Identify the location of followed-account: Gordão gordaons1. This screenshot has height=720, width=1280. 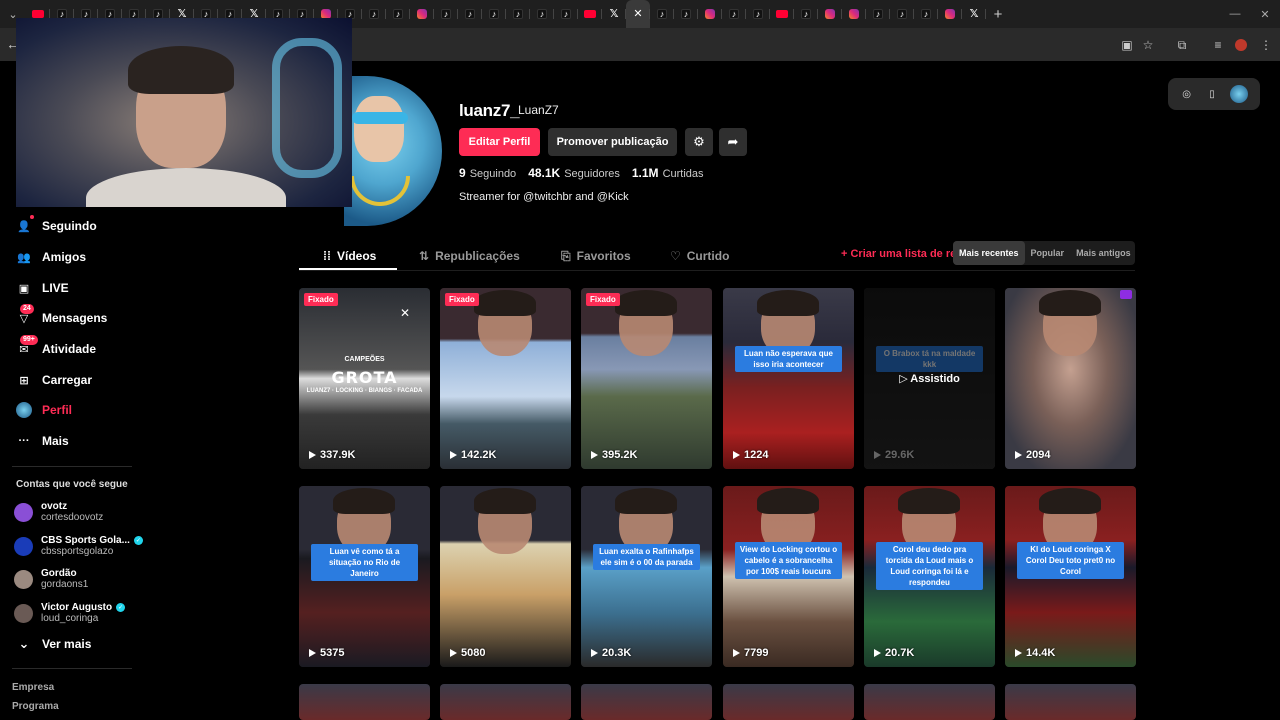
(51, 579).